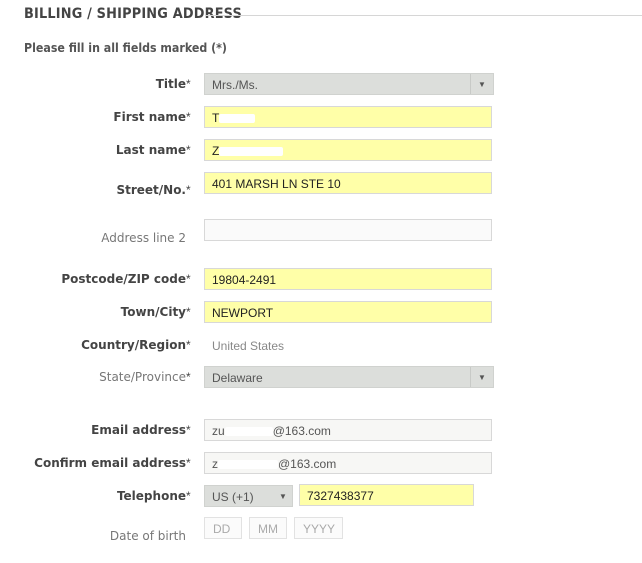 Image resolution: width=642 pixels, height=563 pixels. I want to click on first-name-label: First name, so click(149, 117).